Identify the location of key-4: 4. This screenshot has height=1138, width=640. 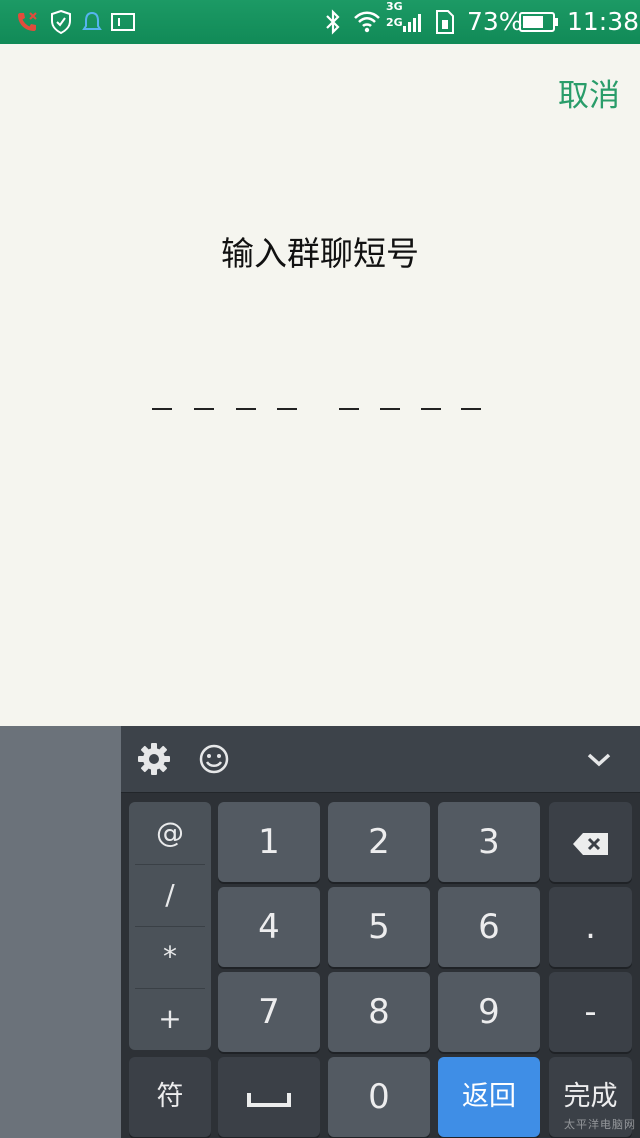
(269, 927).